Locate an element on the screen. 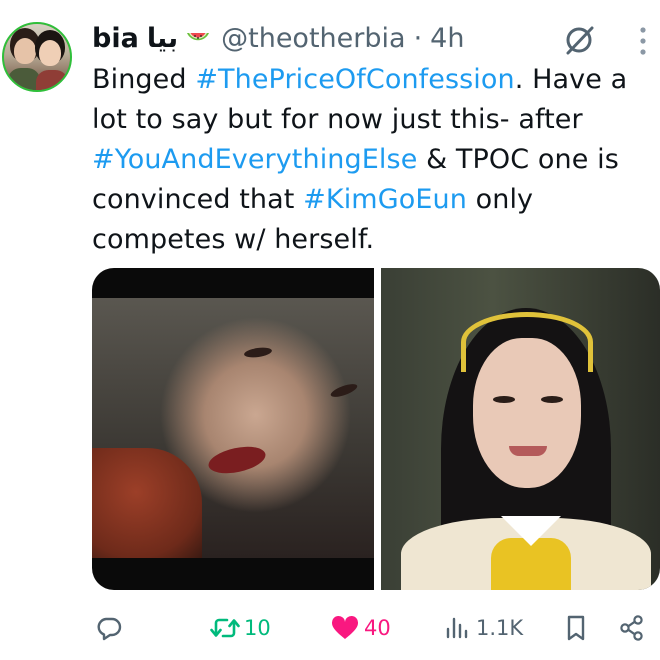  avatar-figure-left-face is located at coordinates (25, 51).